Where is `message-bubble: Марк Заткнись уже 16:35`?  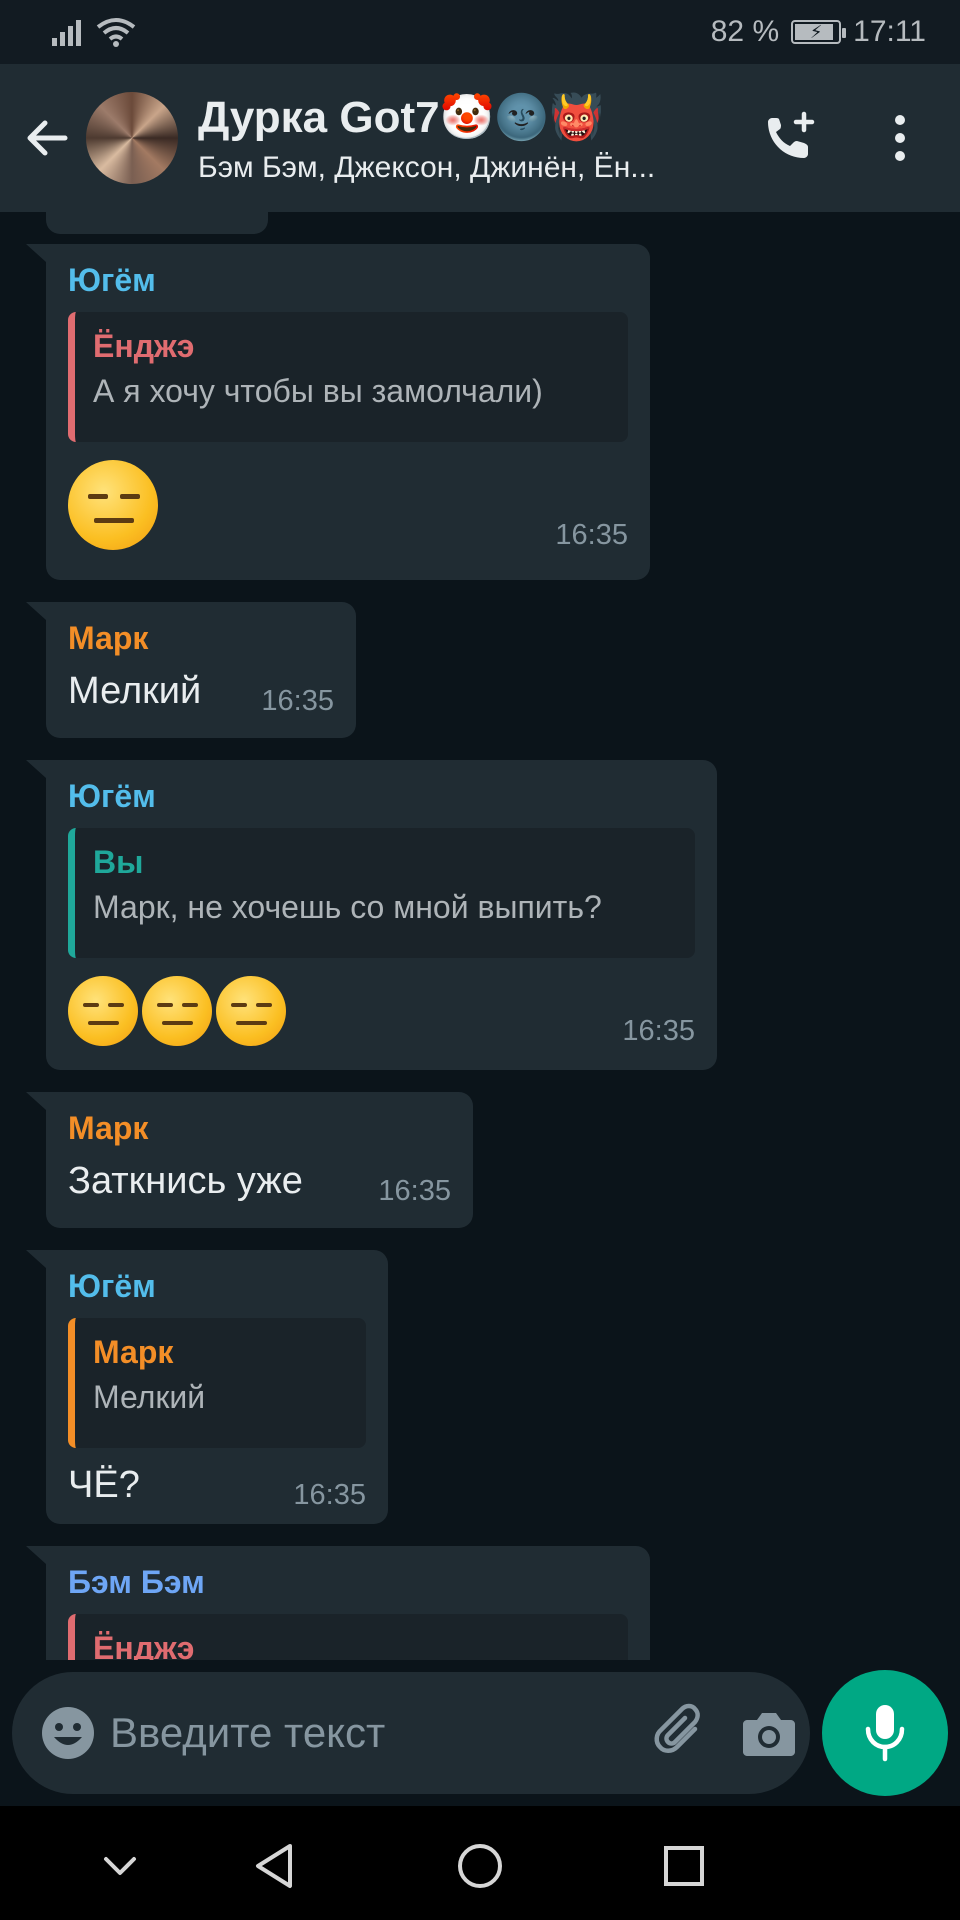
message-bubble: Марк Заткнись уже 16:35 is located at coordinates (249, 1160).